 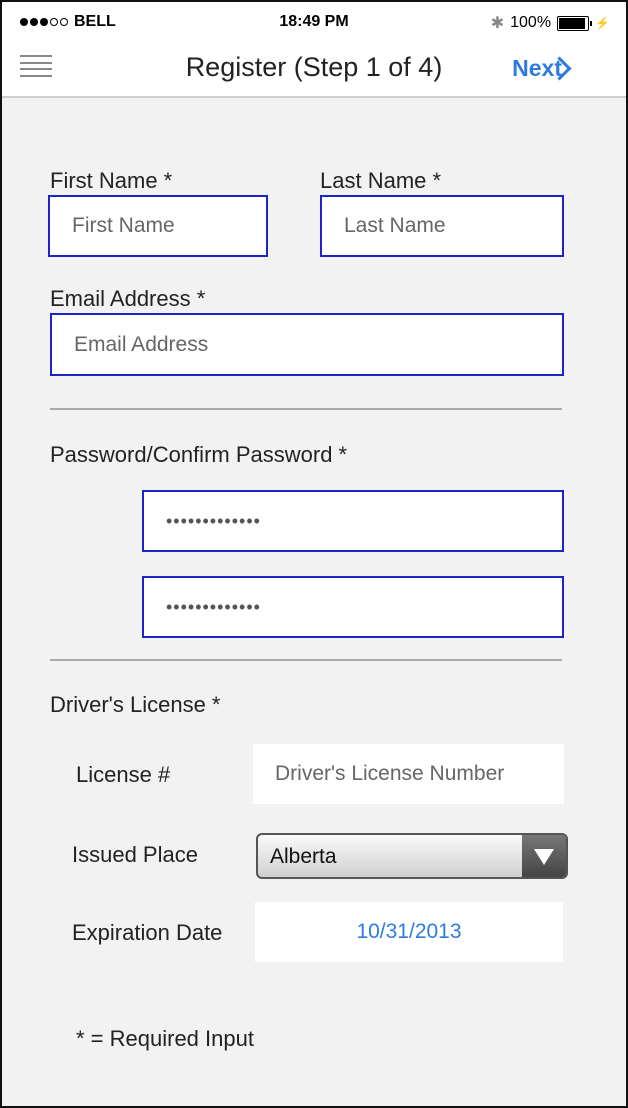 I want to click on issued-place-value: Alberta, so click(x=303, y=856).